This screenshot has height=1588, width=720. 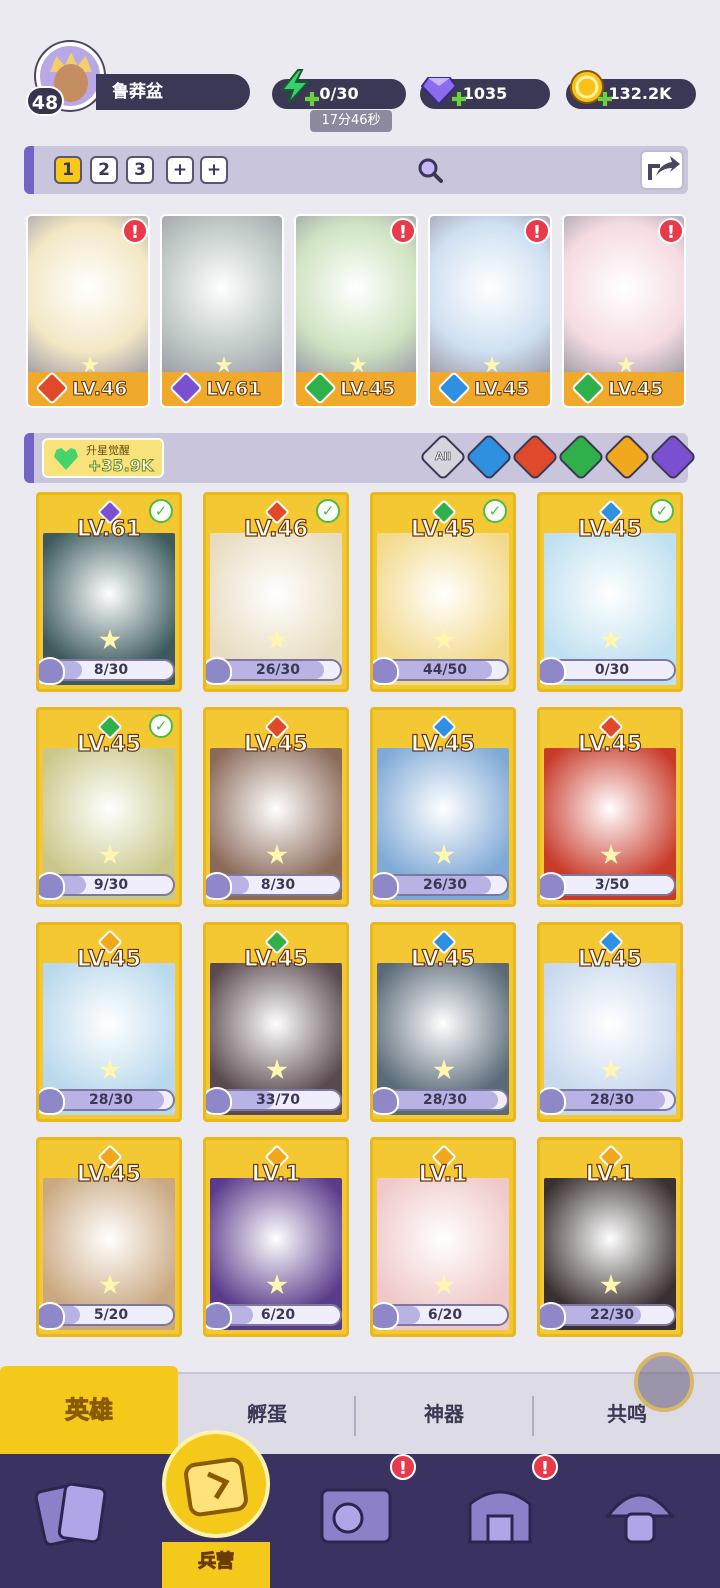 I want to click on awaken-bonus-button: 升星觉醒 +35.9K, so click(x=103, y=458).